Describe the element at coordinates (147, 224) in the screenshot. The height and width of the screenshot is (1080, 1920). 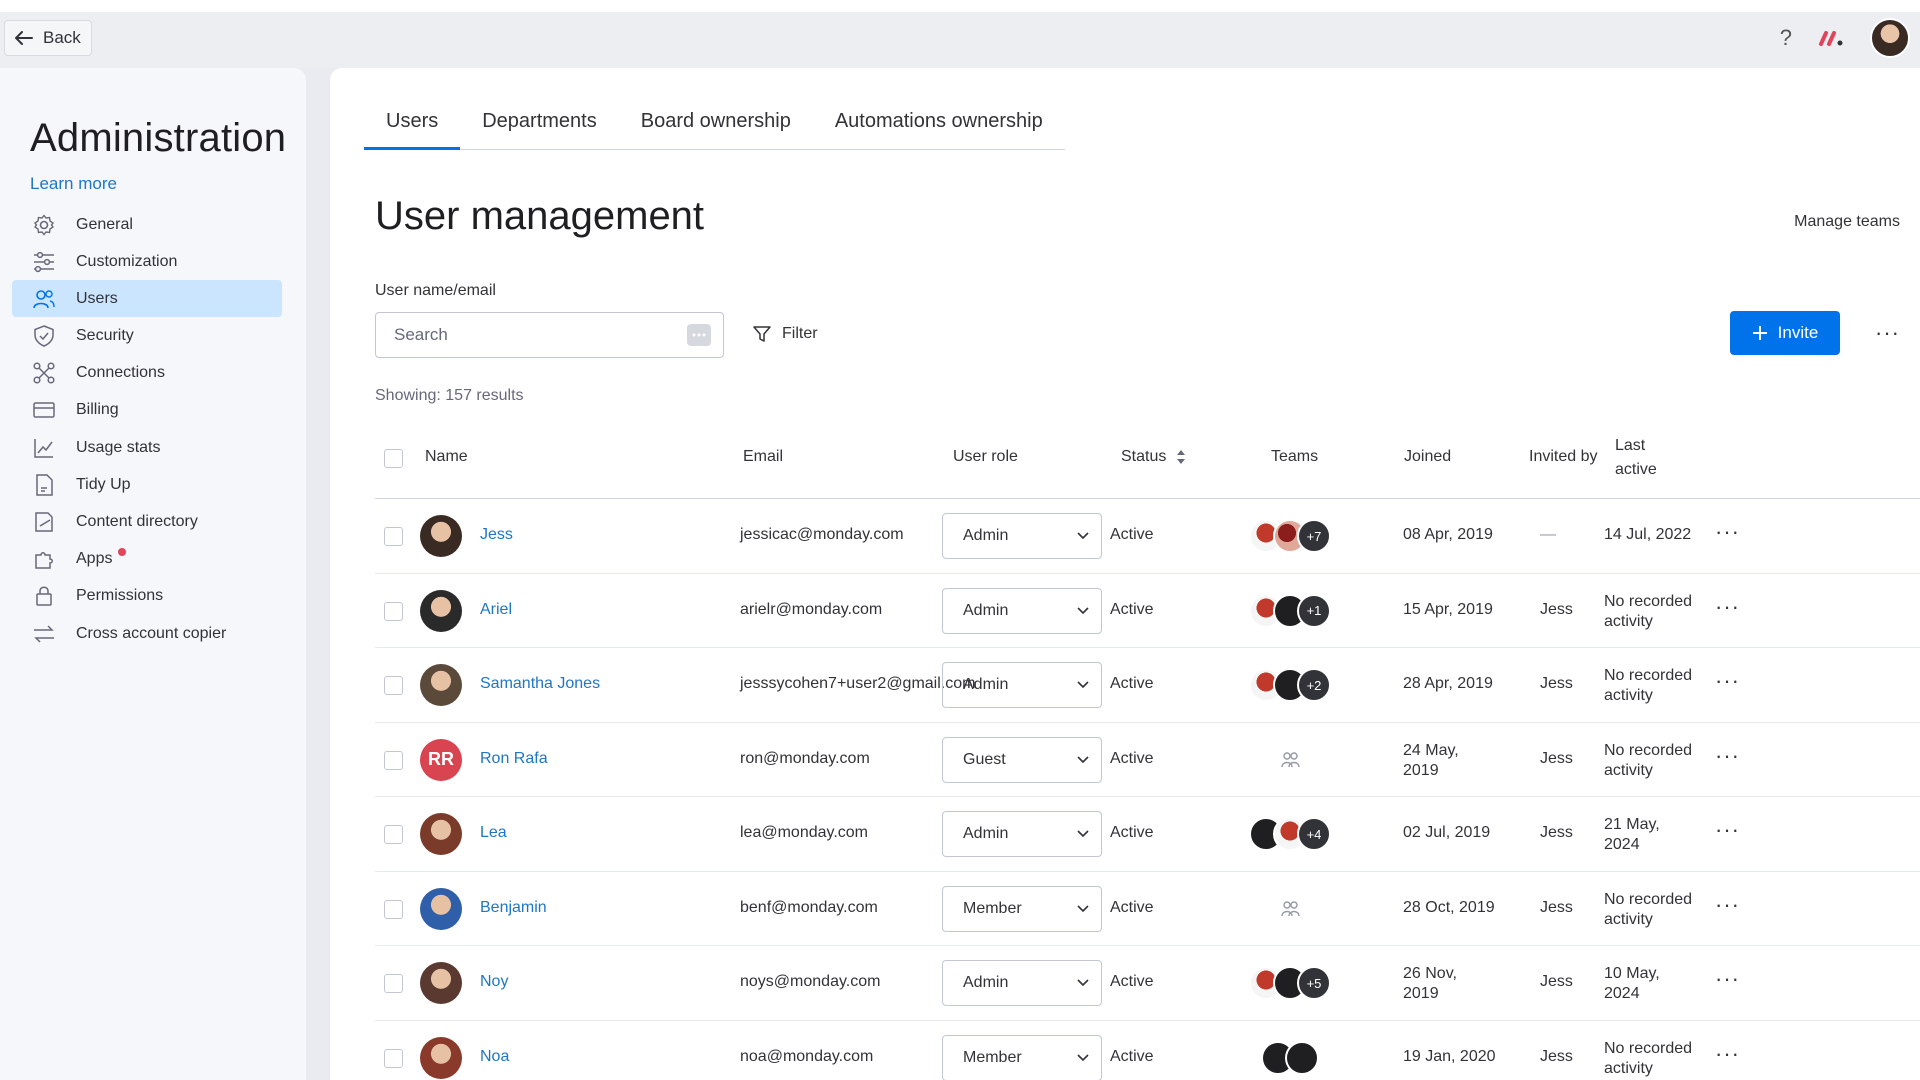
I see `sidebar-item-general: General` at that location.